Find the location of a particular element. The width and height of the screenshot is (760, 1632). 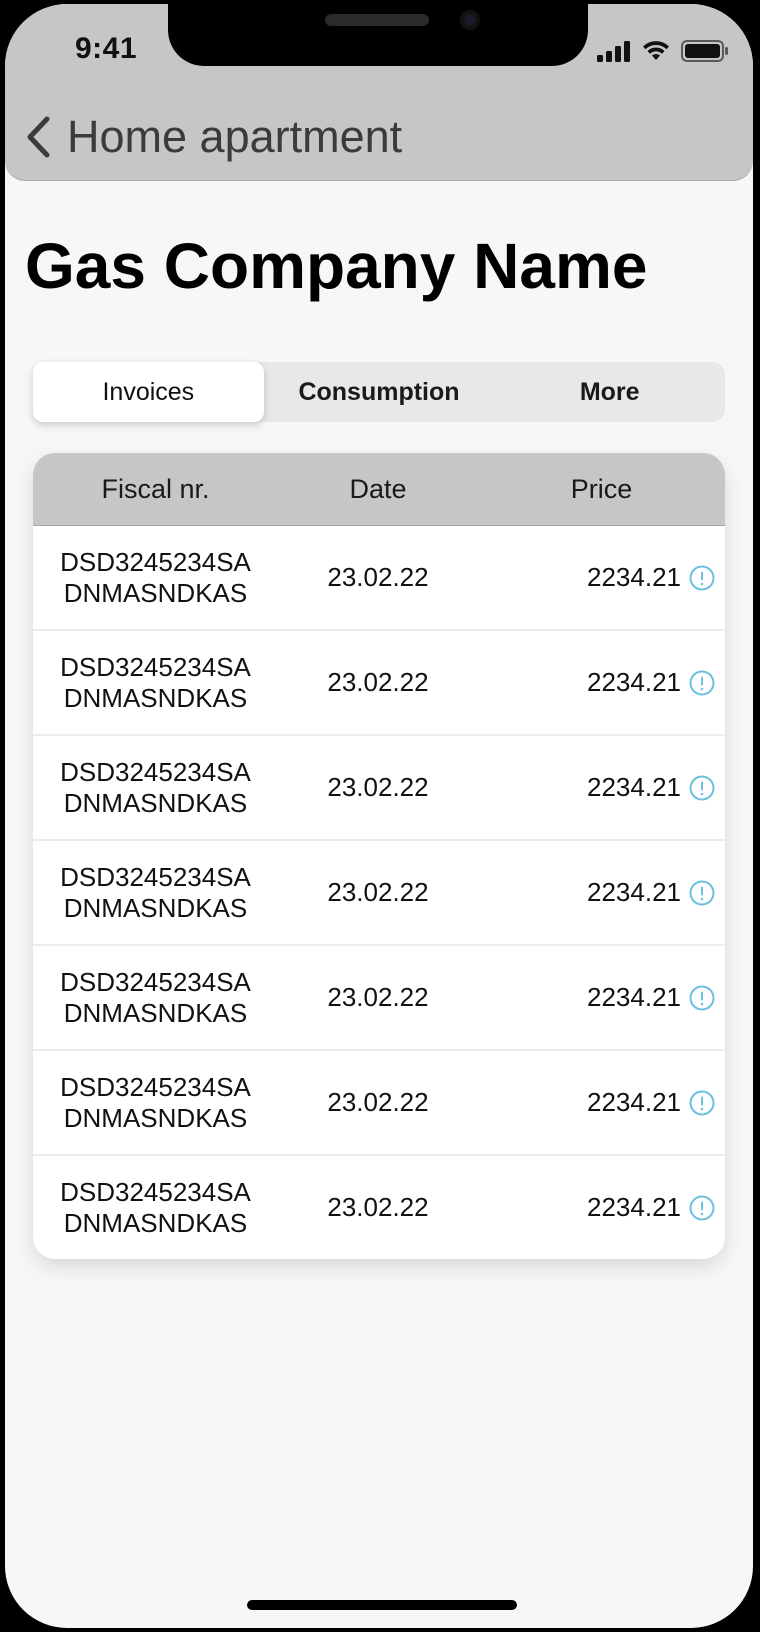

back-button: Home apartment is located at coordinates (212, 136).